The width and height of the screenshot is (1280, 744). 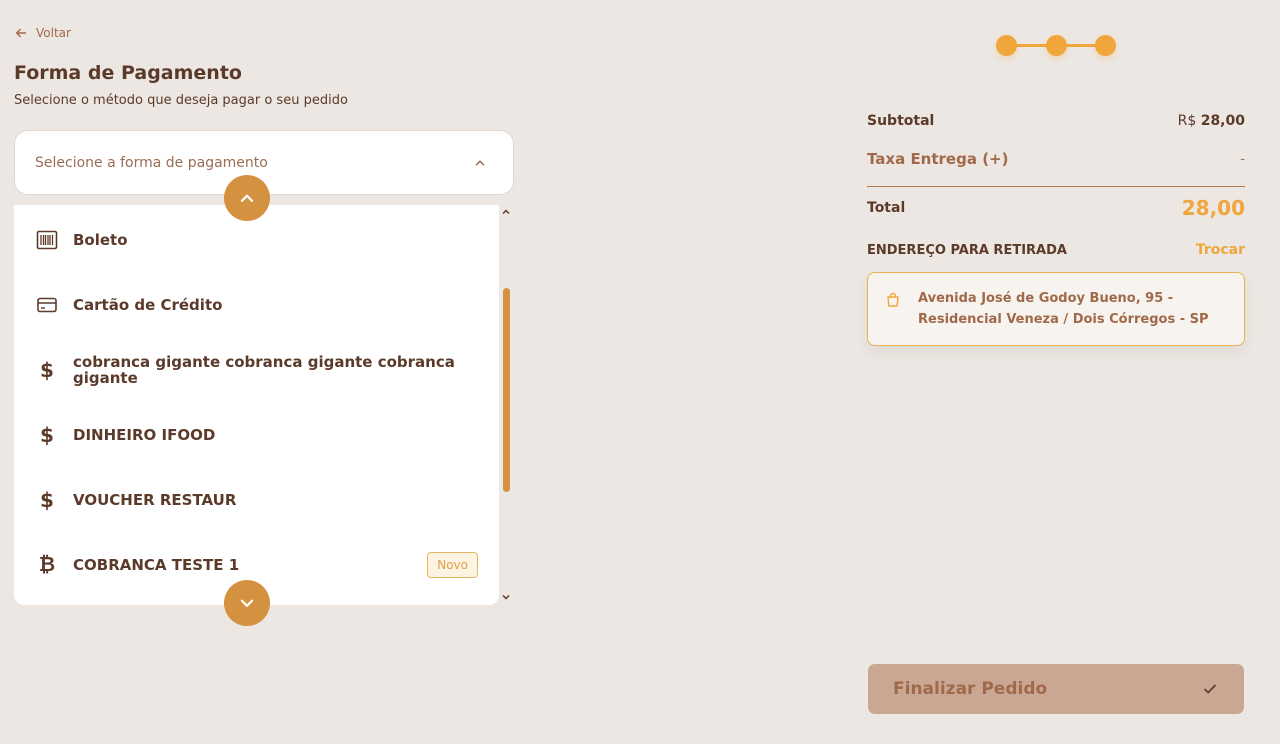 I want to click on scrollbar-up-arrow, so click(x=506, y=212).